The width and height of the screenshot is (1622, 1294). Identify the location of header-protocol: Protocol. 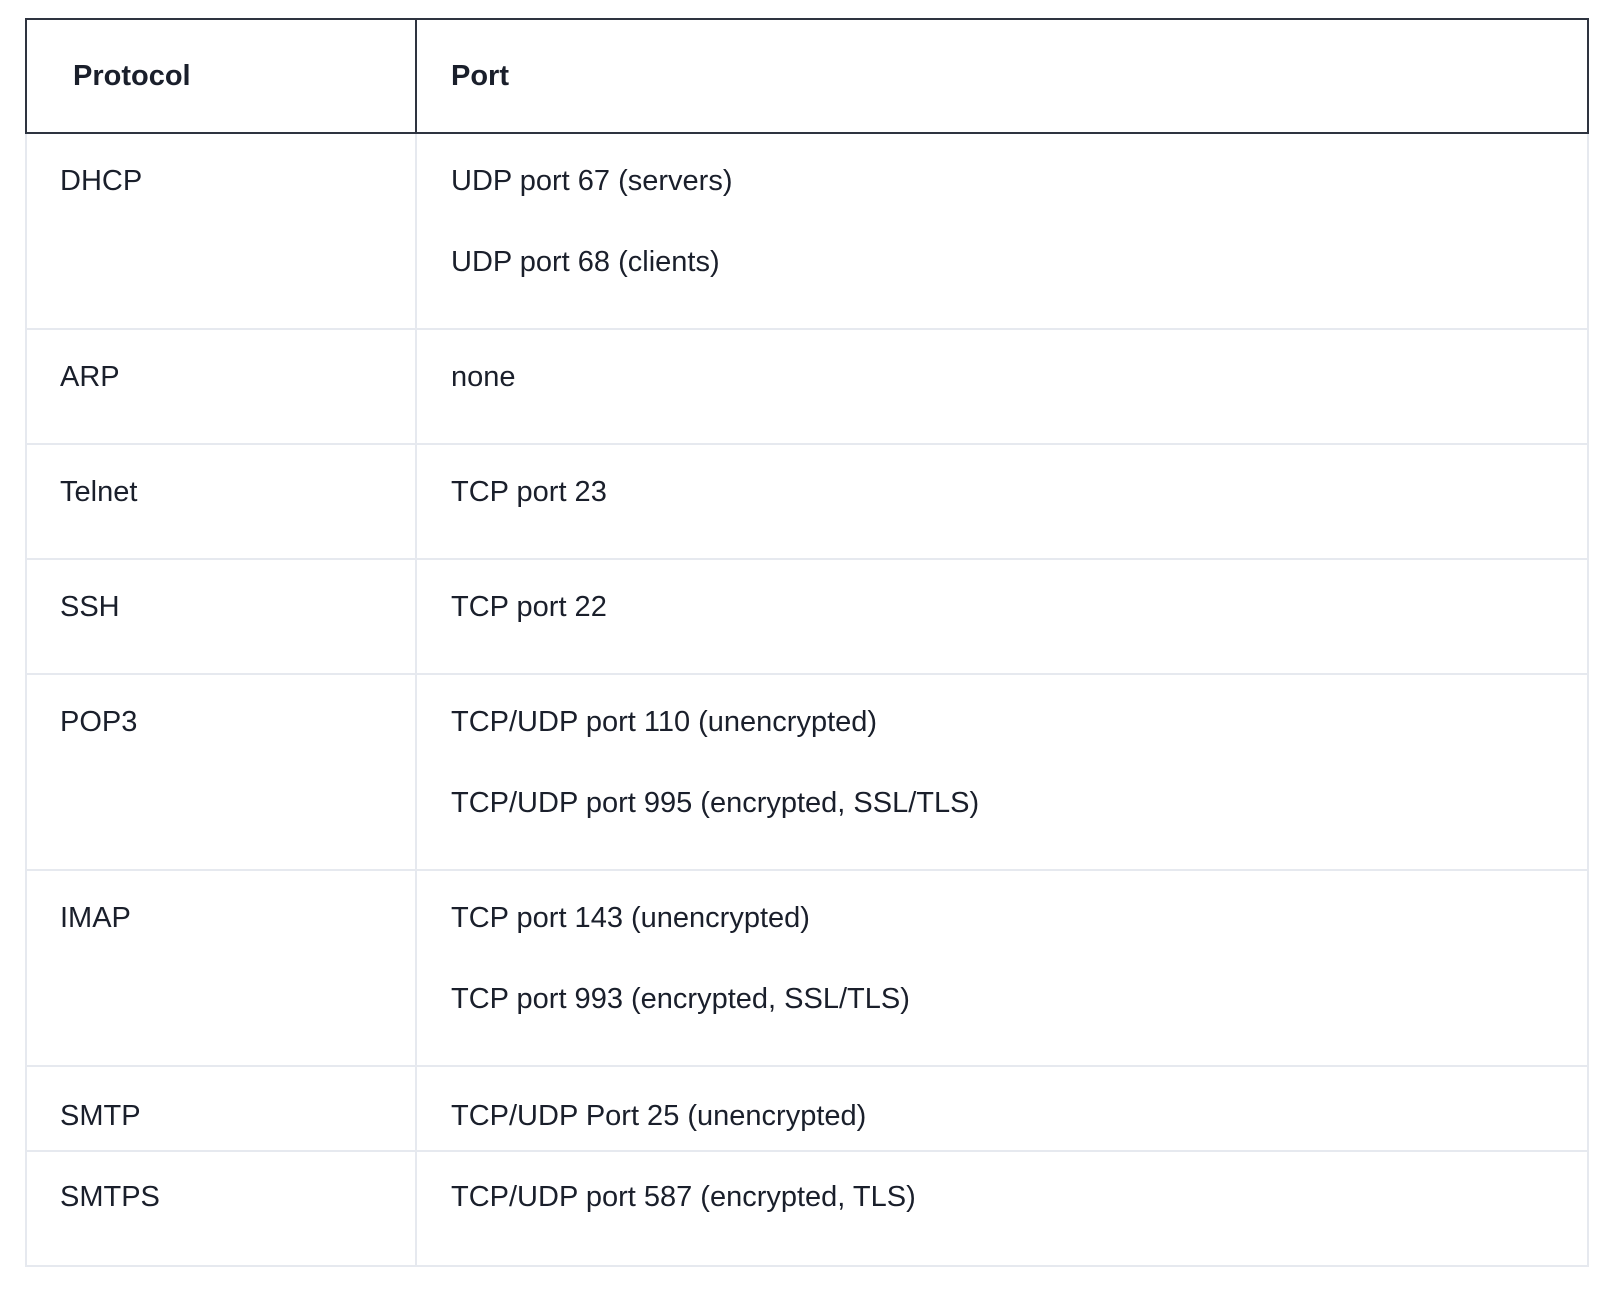
(221, 76).